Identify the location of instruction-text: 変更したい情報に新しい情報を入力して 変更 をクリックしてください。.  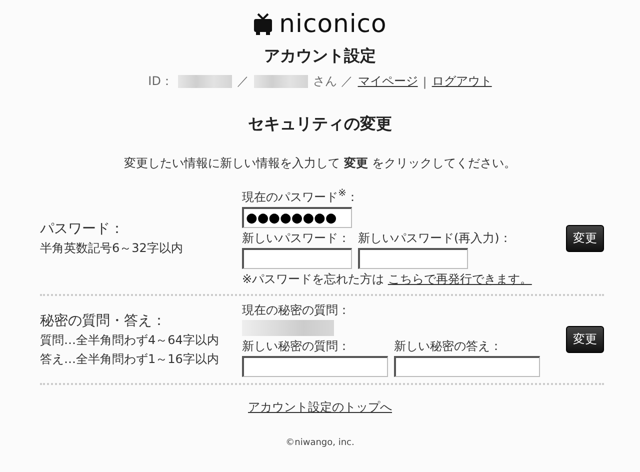
(320, 163).